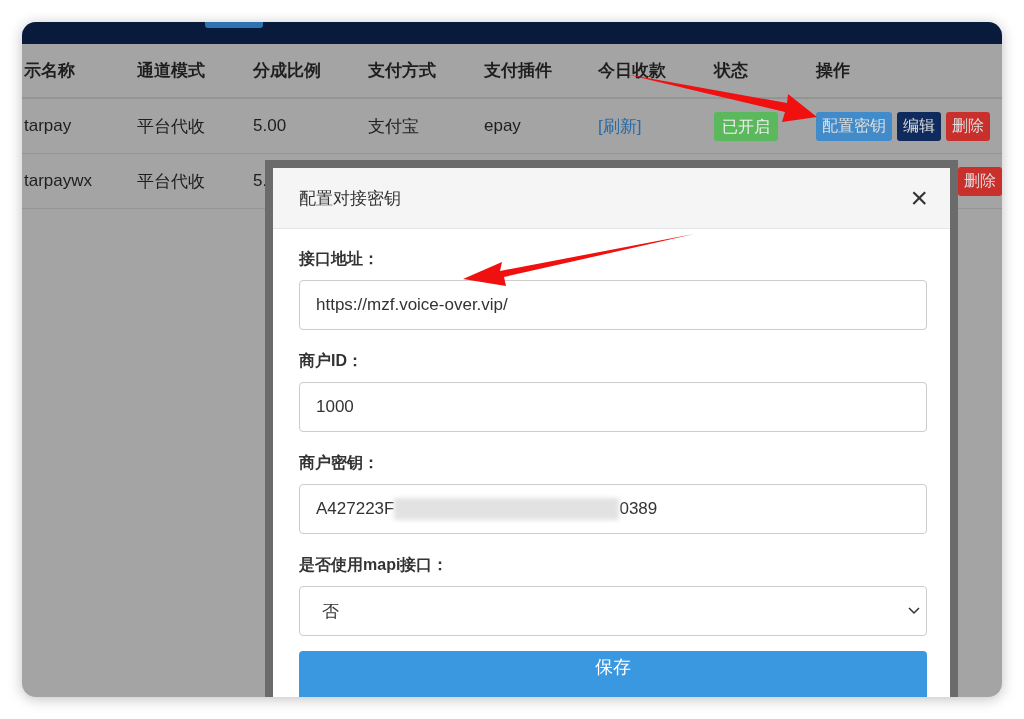 This screenshot has height=719, width=1024. What do you see at coordinates (919, 198) in the screenshot?
I see `close-button: ×` at bounding box center [919, 198].